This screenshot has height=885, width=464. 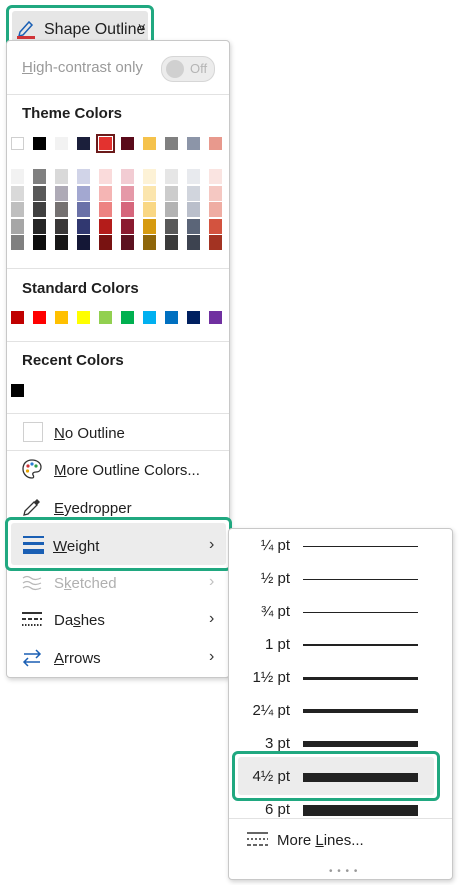 I want to click on pen-outline-icon, so click(x=26, y=29).